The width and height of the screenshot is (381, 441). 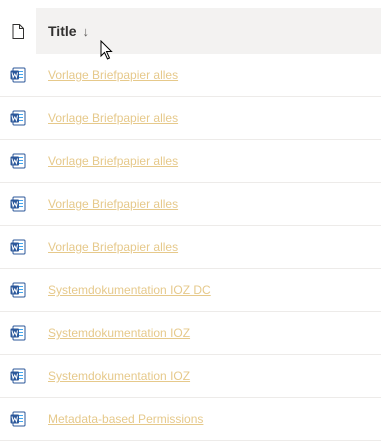 What do you see at coordinates (123, 290) in the screenshot?
I see `document-title-link: Systemdokumentation IOZ DC` at bounding box center [123, 290].